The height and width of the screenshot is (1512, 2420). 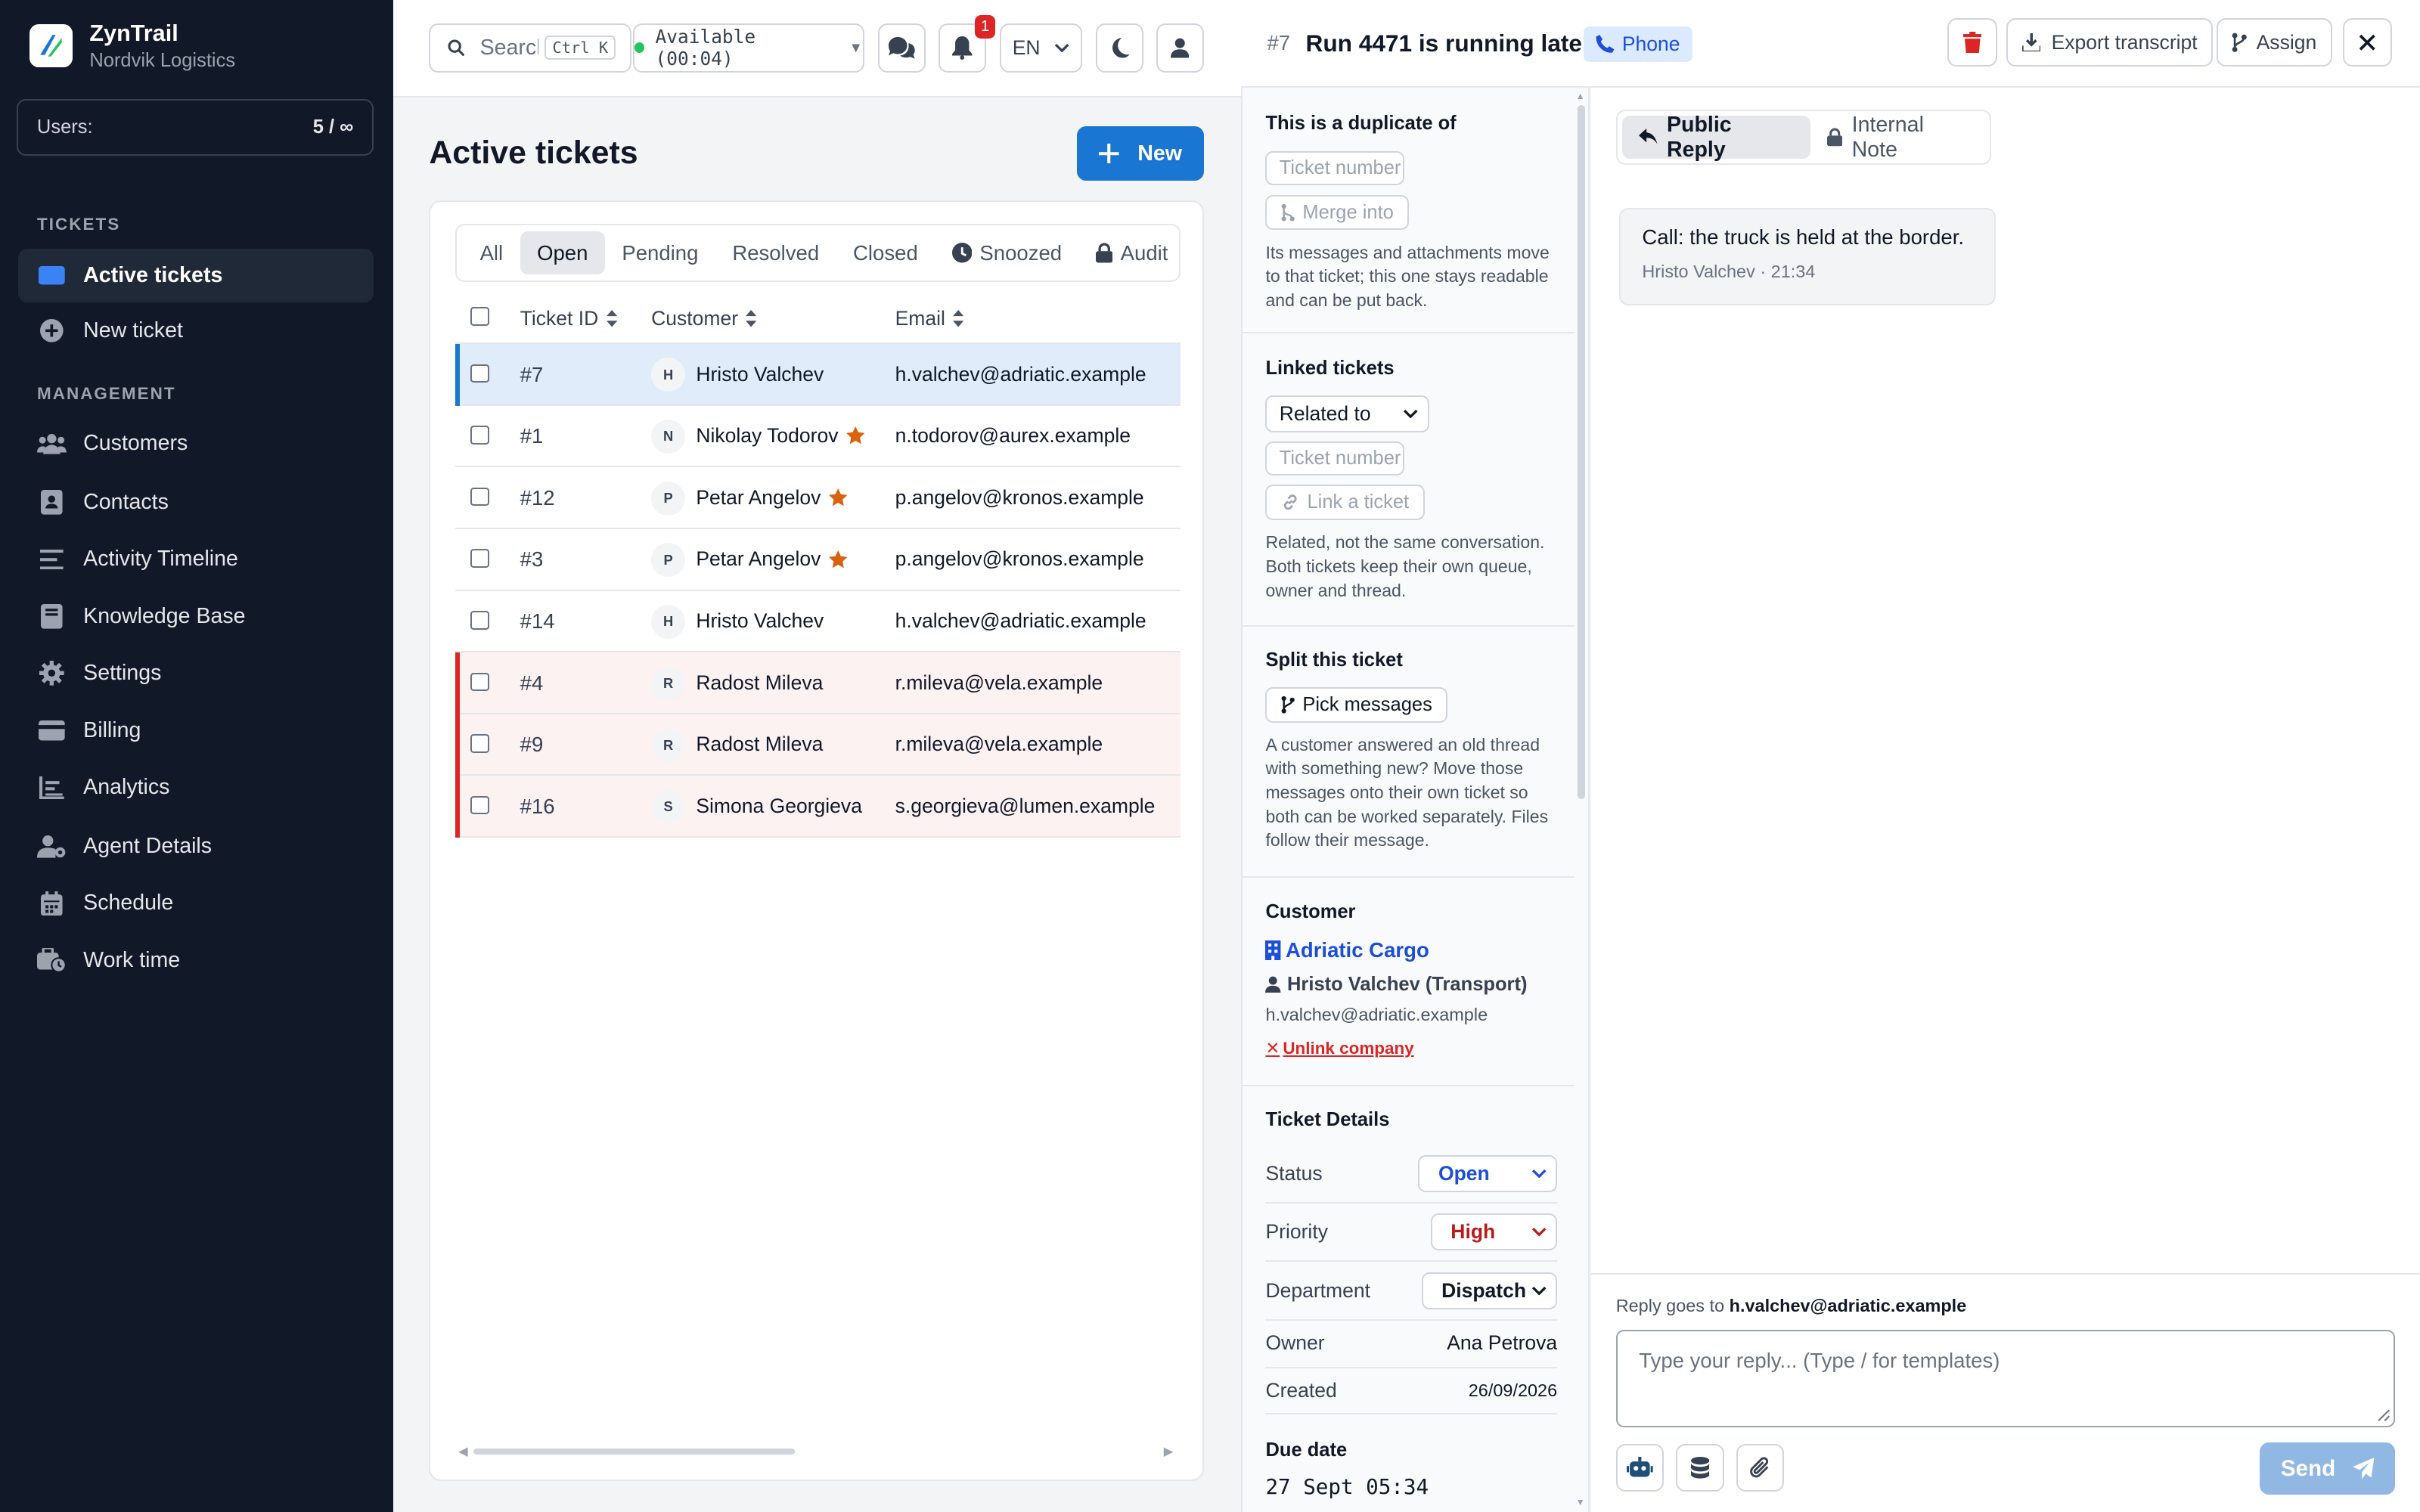 I want to click on ticket-id: #9, so click(x=532, y=745).